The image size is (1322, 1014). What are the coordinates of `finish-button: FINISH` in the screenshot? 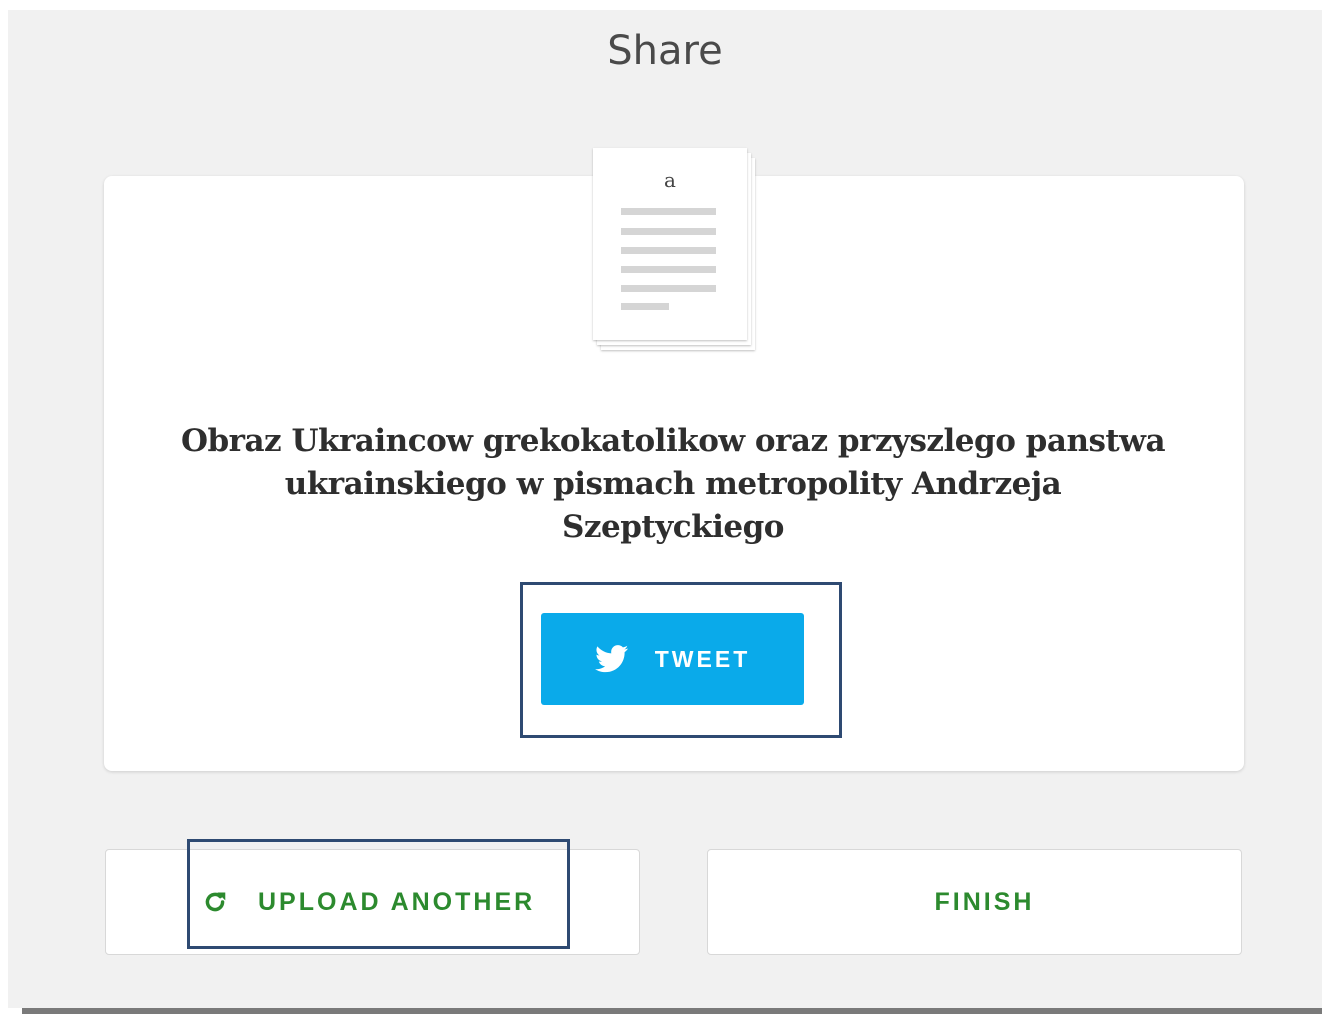 It's located at (974, 902).